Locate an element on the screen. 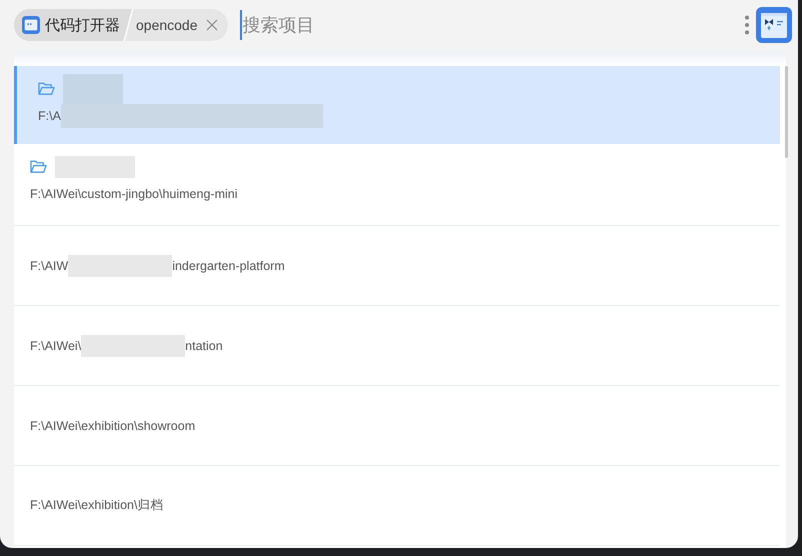  project-path: F:\A is located at coordinates (49, 116).